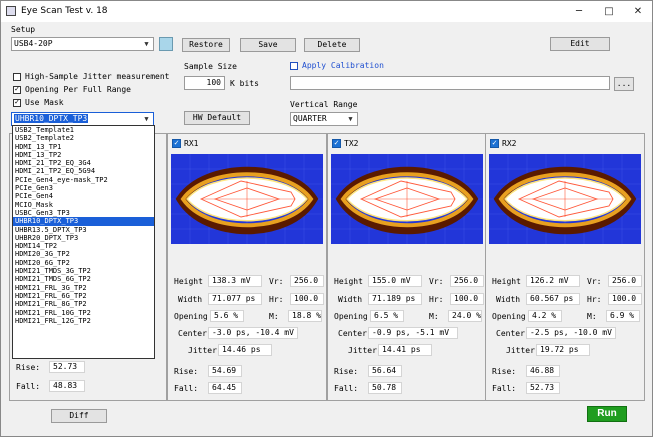  Describe the element at coordinates (83, 171) in the screenshot. I see `mask-option: HDMI_21_TP2_EQ_5G94` at that location.